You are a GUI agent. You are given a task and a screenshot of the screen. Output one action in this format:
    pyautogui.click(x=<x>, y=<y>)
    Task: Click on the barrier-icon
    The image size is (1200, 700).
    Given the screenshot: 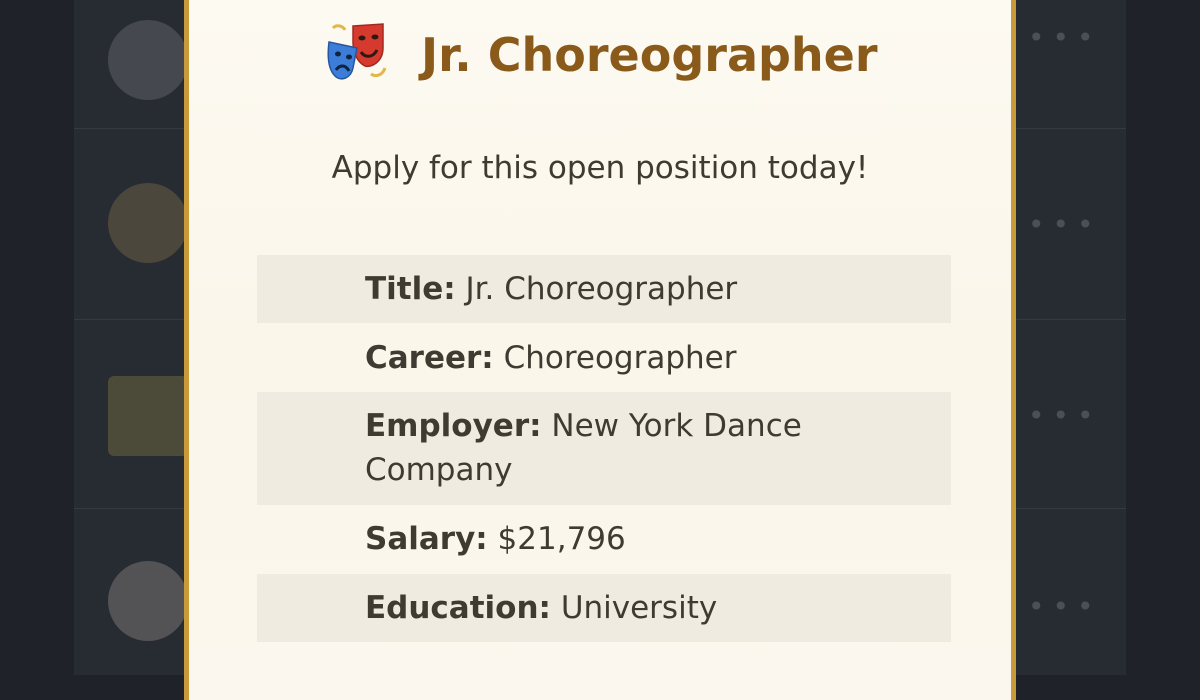 What is the action you would take?
    pyautogui.click(x=148, y=416)
    